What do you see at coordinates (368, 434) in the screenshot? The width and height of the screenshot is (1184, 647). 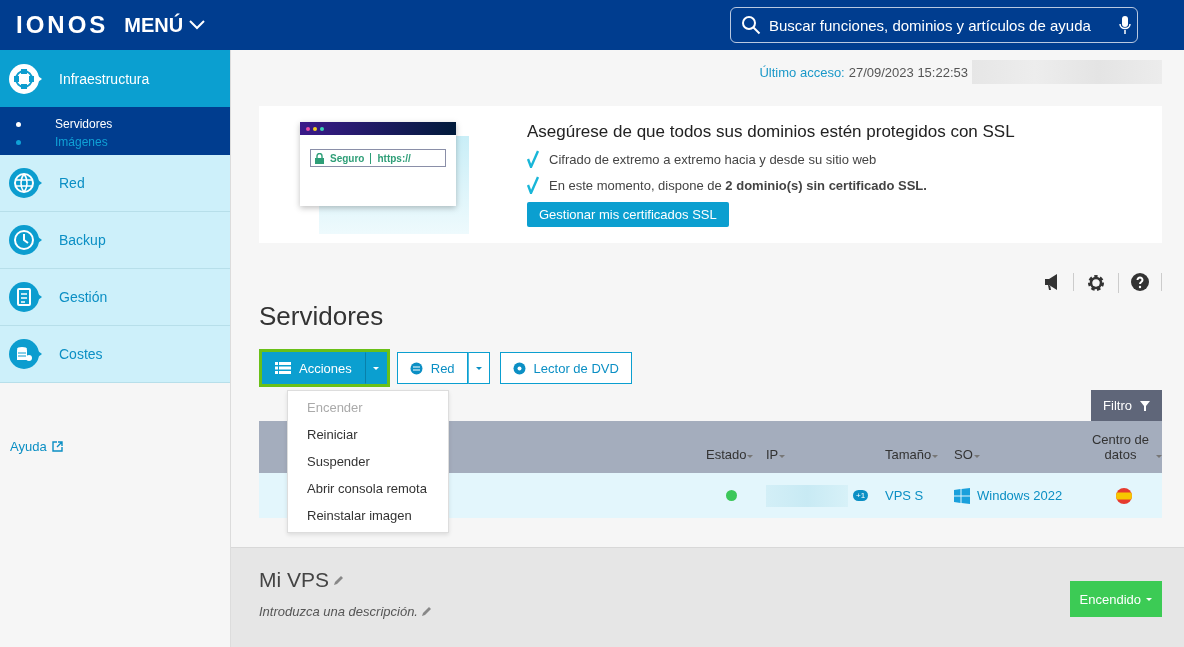 I see `menu-item: Reiniciar` at bounding box center [368, 434].